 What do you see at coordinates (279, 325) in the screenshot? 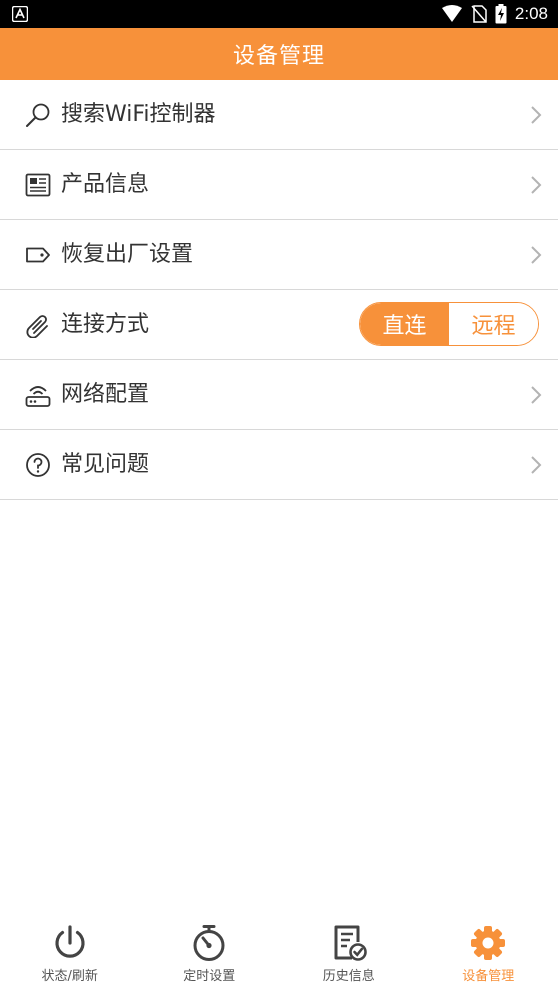
I see `menu-item-connection-mode: 连接方式 直连 远程` at bounding box center [279, 325].